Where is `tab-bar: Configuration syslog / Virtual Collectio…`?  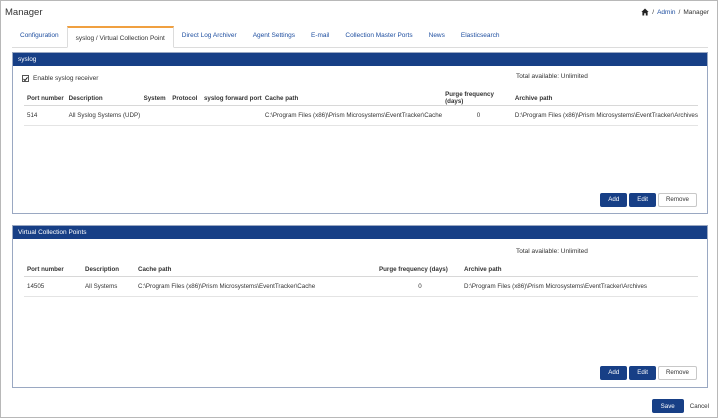
tab-bar: Configuration syslog / Virtual Collectio… is located at coordinates (360, 36).